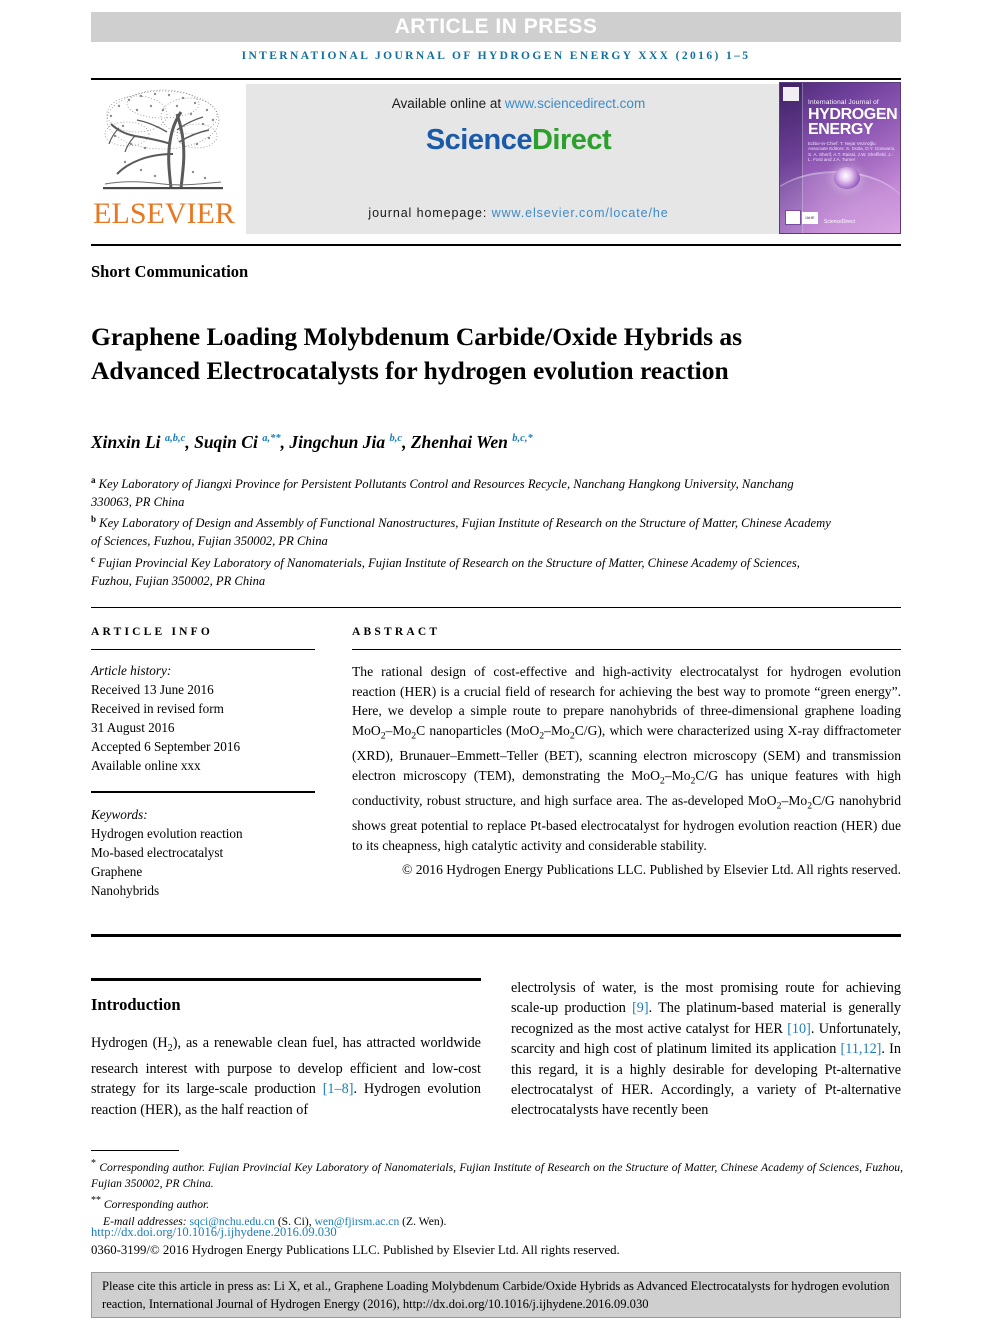  I want to click on header-top-rule, so click(496, 79).